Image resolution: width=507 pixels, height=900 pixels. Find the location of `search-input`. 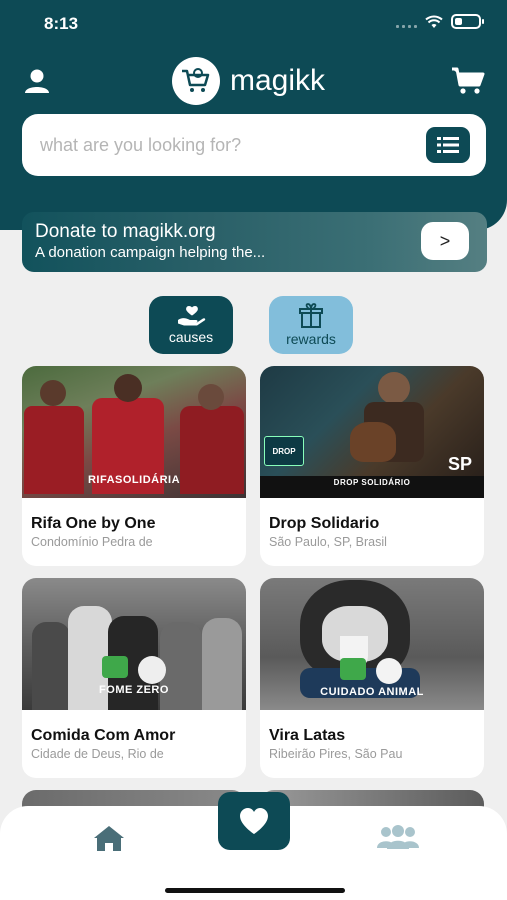

search-input is located at coordinates (220, 145).